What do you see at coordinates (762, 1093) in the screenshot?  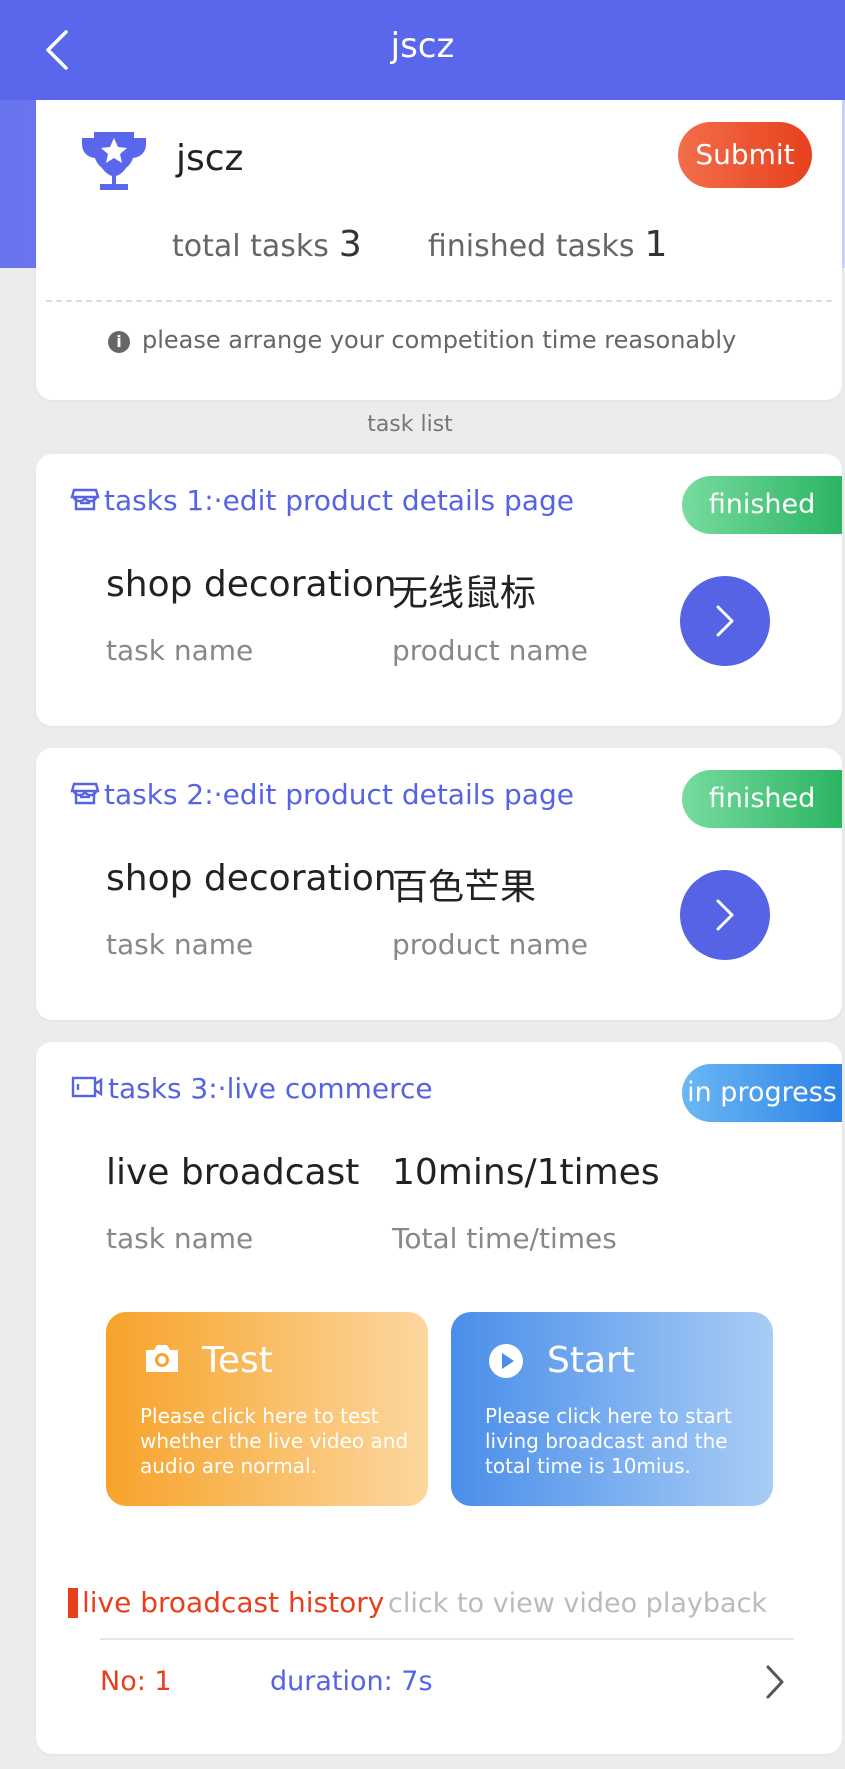 I see `status-badge: in progress` at bounding box center [762, 1093].